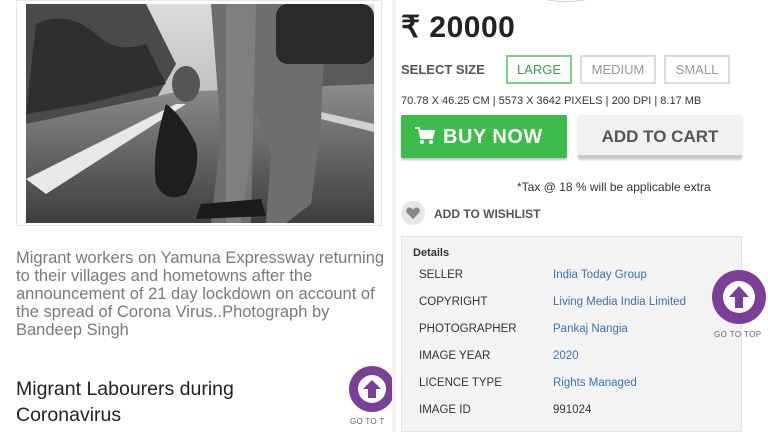 The image size is (768, 432). I want to click on detail-value-seller: India Today Group, so click(600, 275).